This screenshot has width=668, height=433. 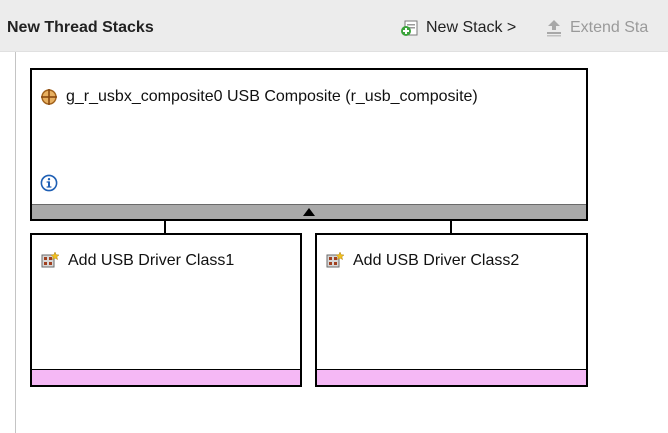 I want to click on child-title-row: Add USB Driver Class1, so click(x=137, y=261).